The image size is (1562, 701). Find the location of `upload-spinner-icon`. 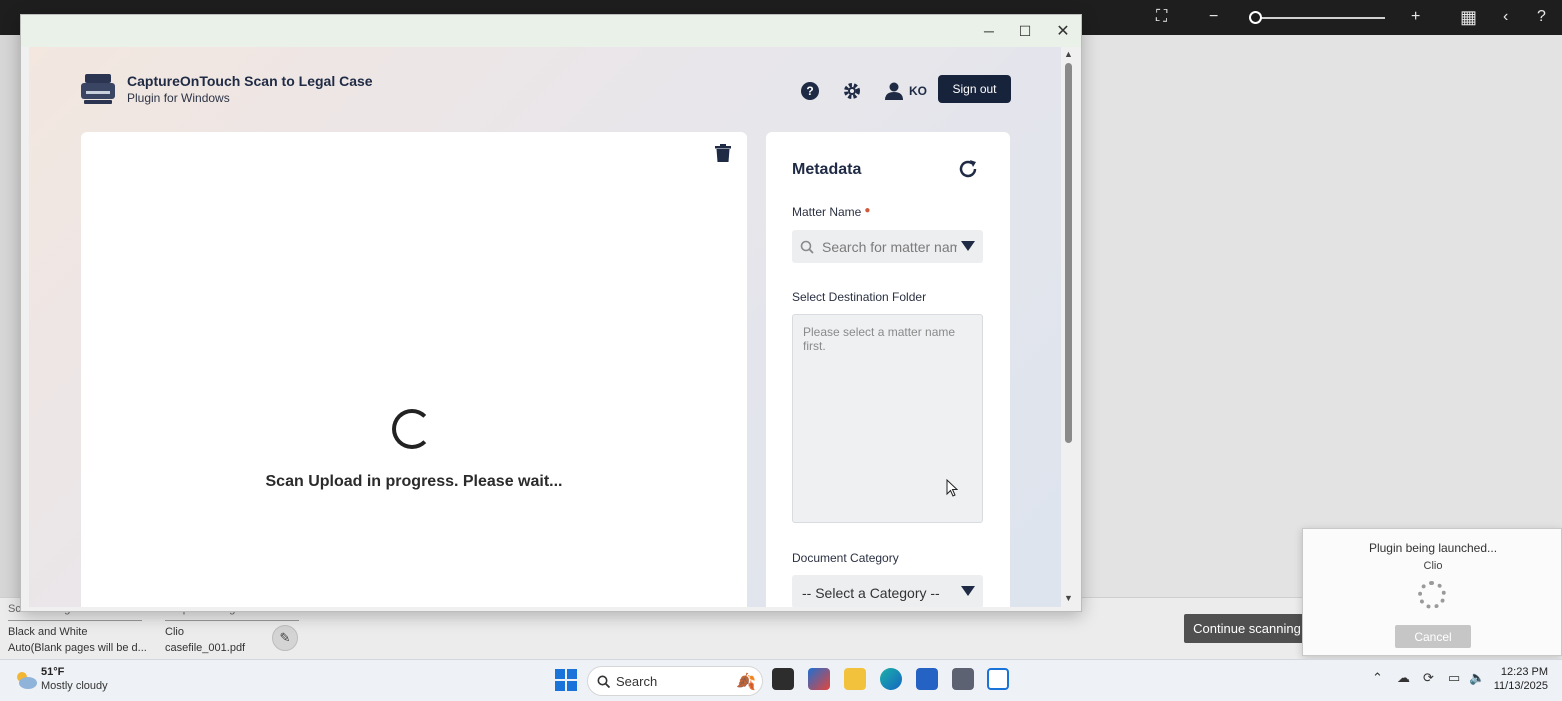

upload-spinner-icon is located at coordinates (412, 429).